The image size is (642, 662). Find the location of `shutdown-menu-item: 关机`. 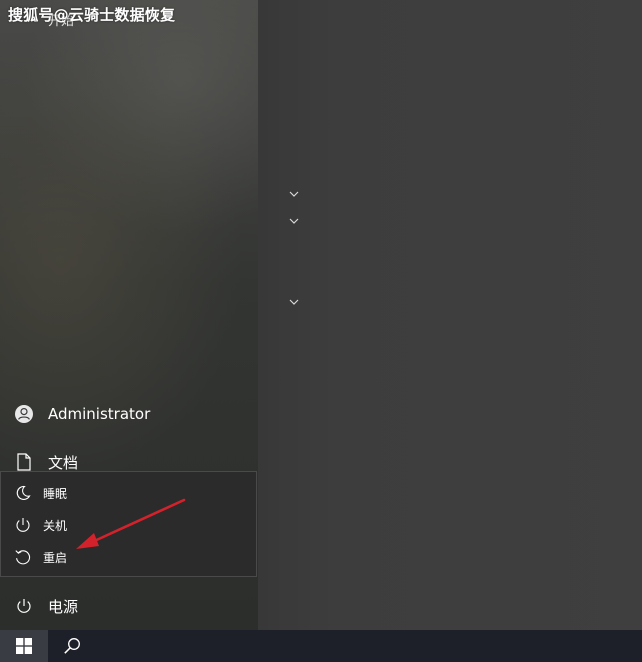

shutdown-menu-item: 关机 is located at coordinates (128, 525).